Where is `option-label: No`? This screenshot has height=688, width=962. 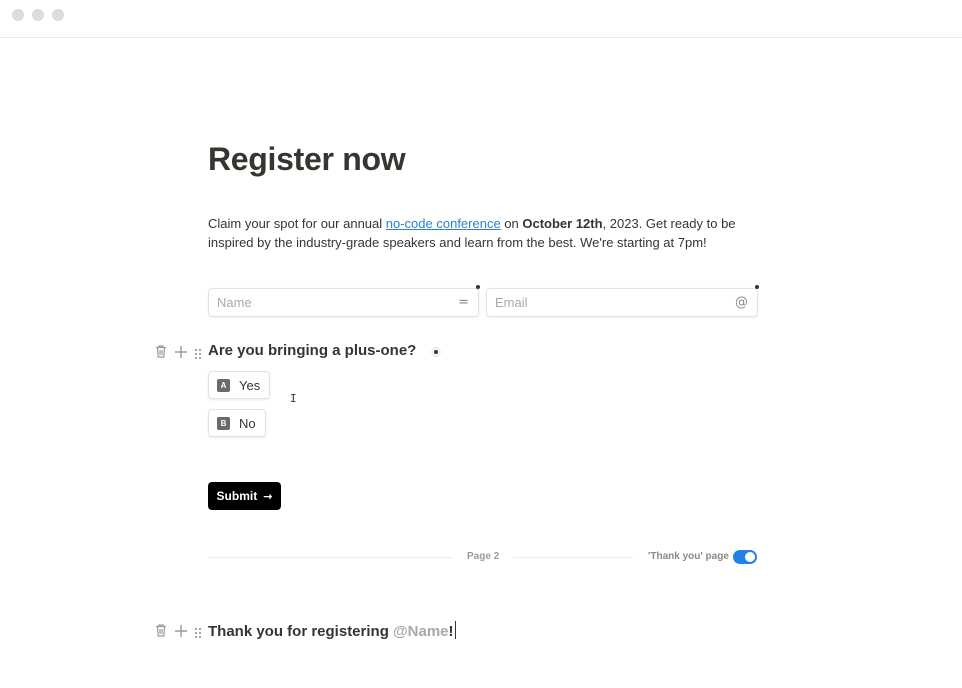 option-label: No is located at coordinates (247, 423).